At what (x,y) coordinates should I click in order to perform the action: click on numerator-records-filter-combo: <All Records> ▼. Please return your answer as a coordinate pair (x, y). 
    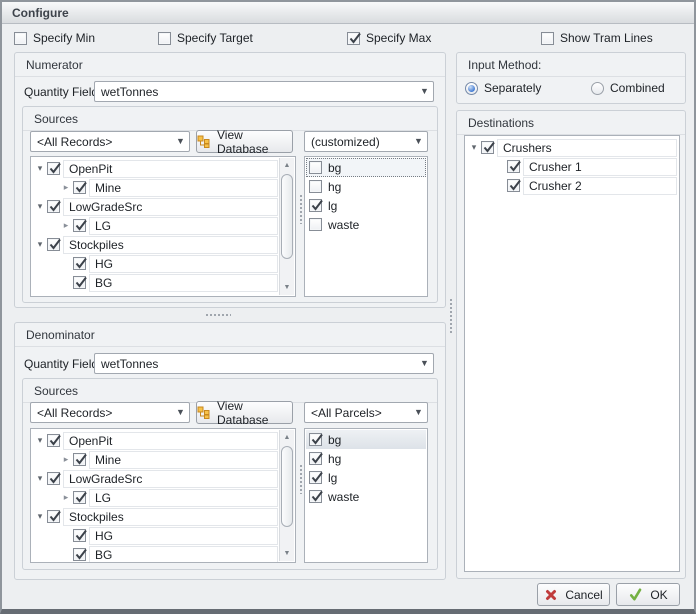
    Looking at the image, I should click on (110, 141).